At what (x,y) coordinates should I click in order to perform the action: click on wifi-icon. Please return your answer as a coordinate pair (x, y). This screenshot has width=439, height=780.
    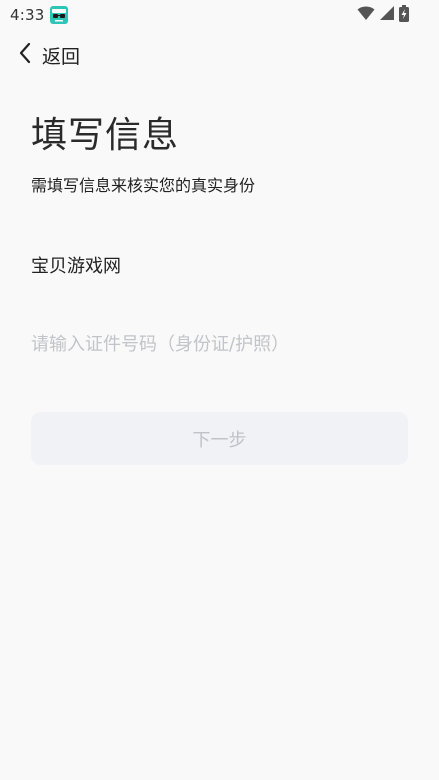
    Looking at the image, I should click on (366, 15).